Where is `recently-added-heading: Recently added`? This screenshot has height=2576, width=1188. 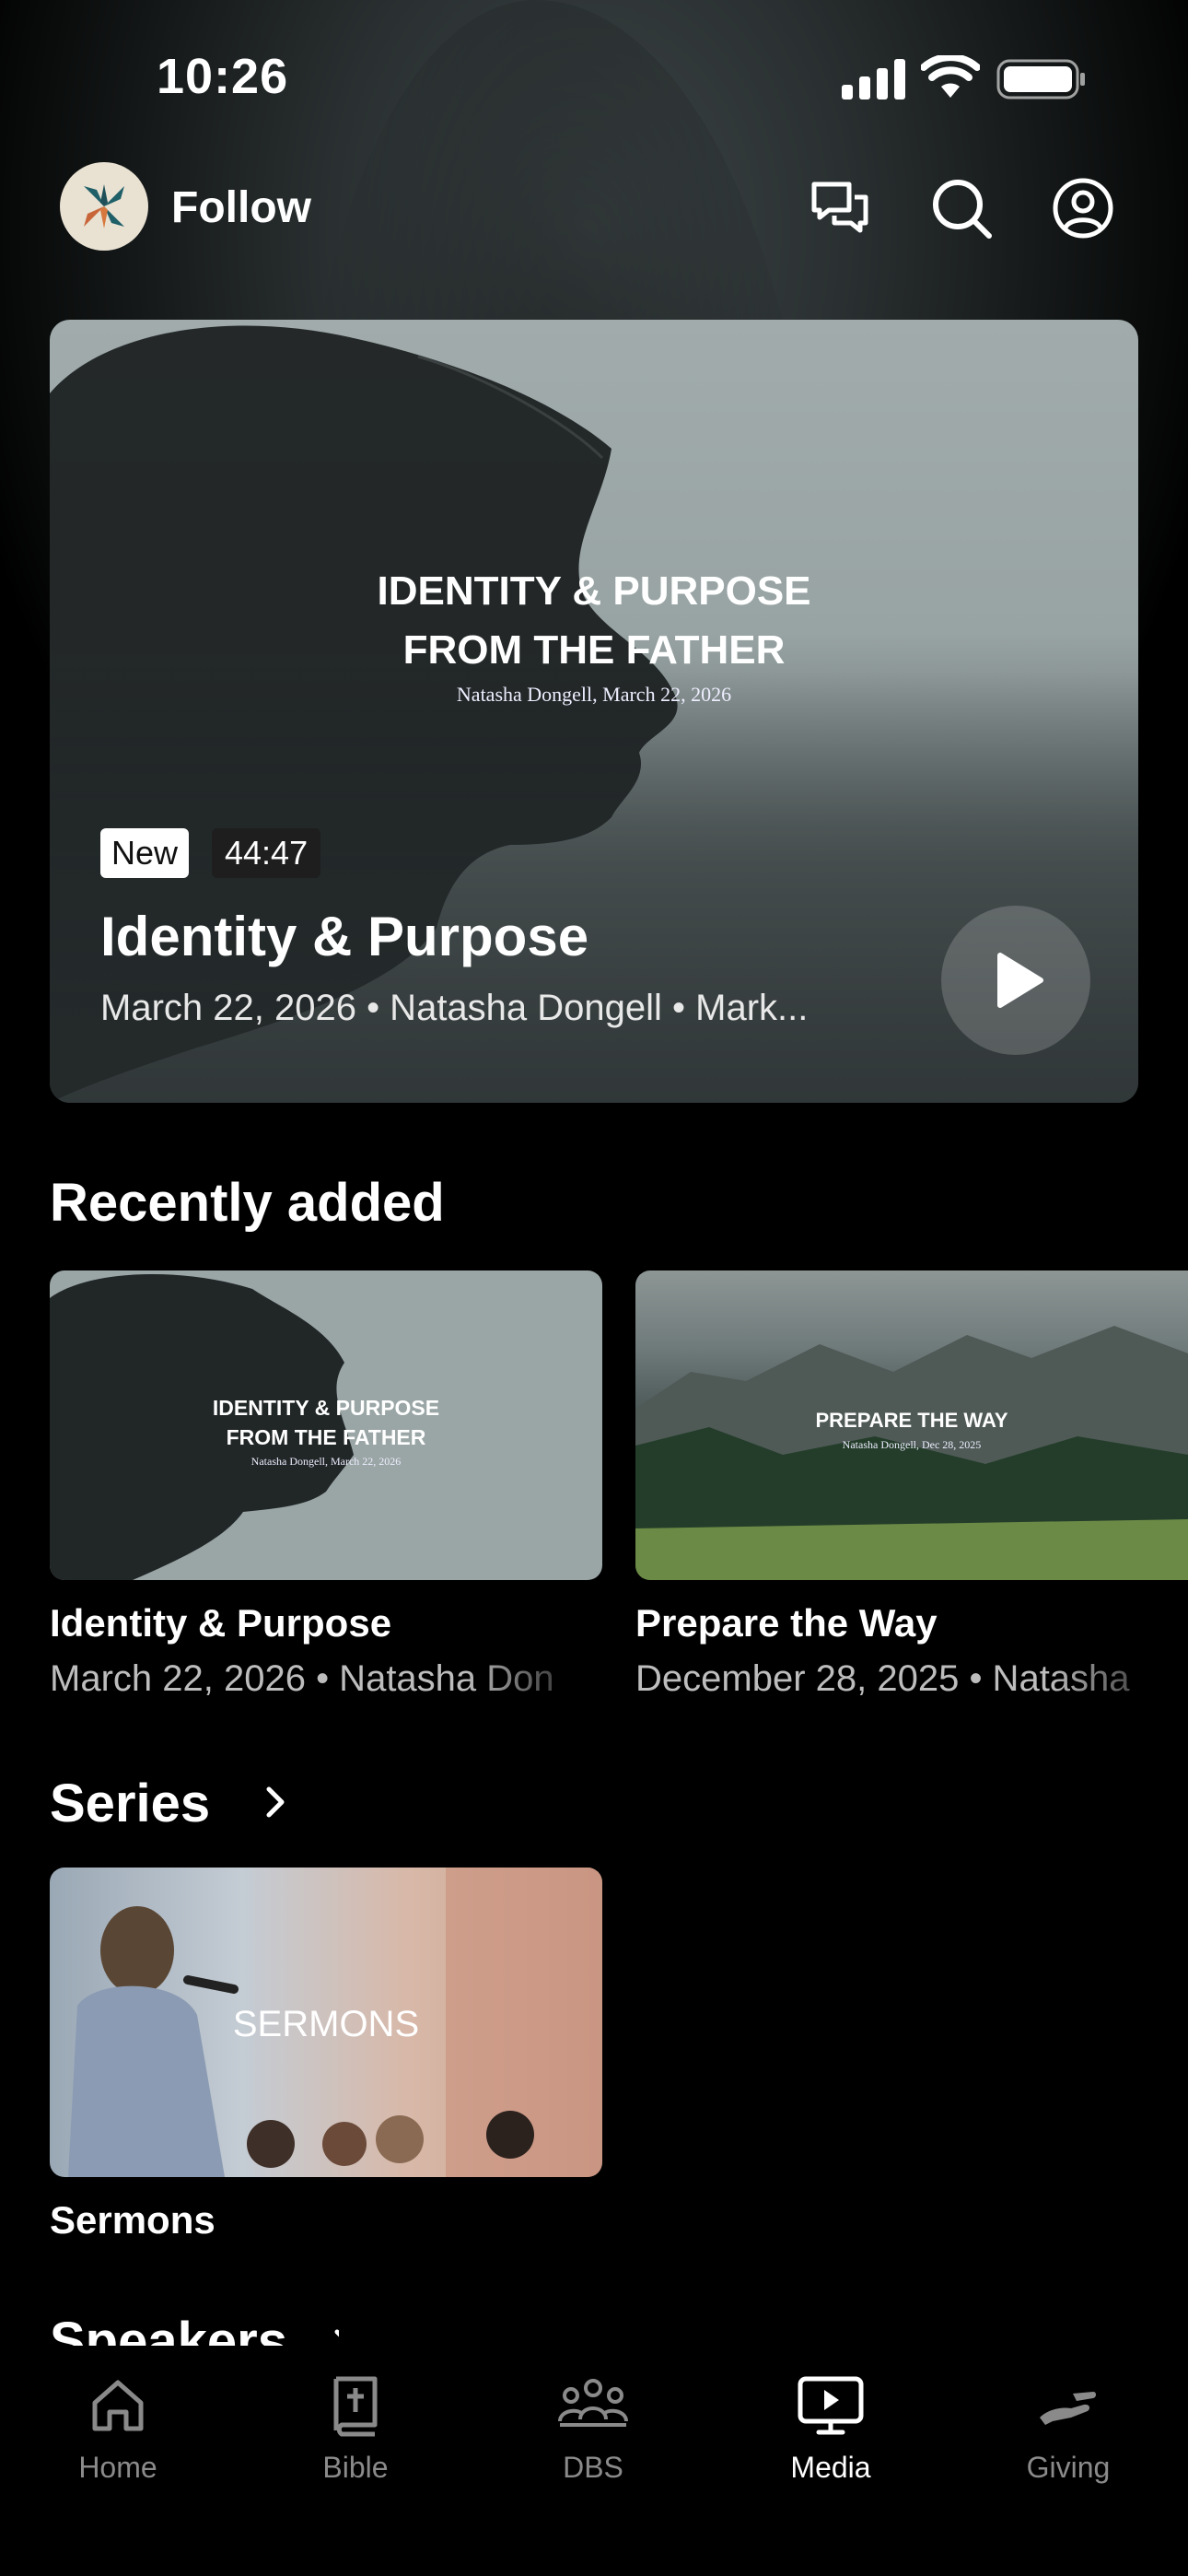 recently-added-heading: Recently added is located at coordinates (247, 1203).